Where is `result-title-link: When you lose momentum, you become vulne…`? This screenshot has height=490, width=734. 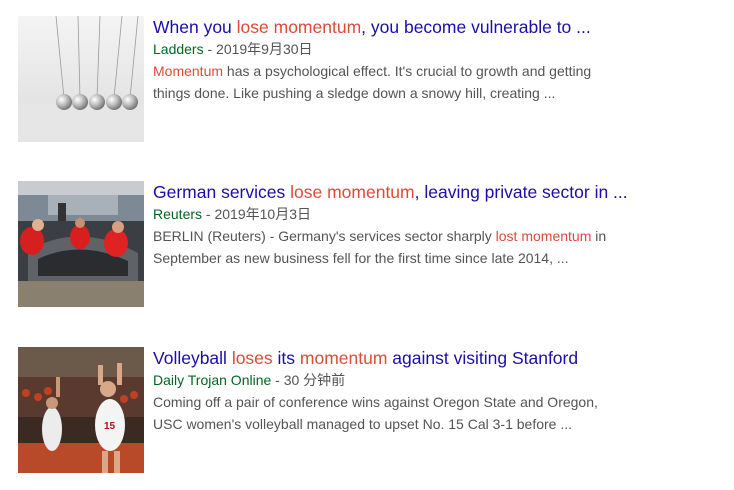
result-title-link: When you lose momentum, you become vulne… is located at coordinates (443, 27).